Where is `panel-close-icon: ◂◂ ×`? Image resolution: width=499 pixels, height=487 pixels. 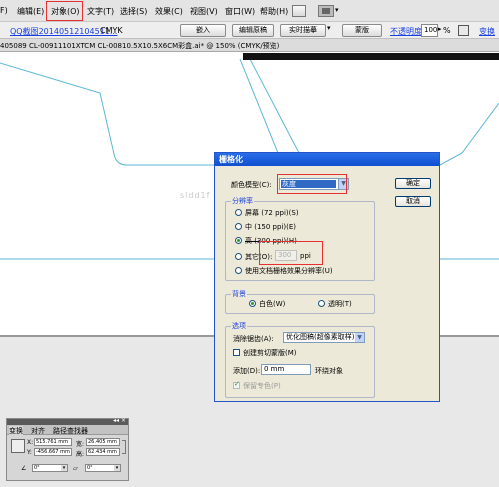 panel-close-icon: ◂◂ × is located at coordinates (119, 420).